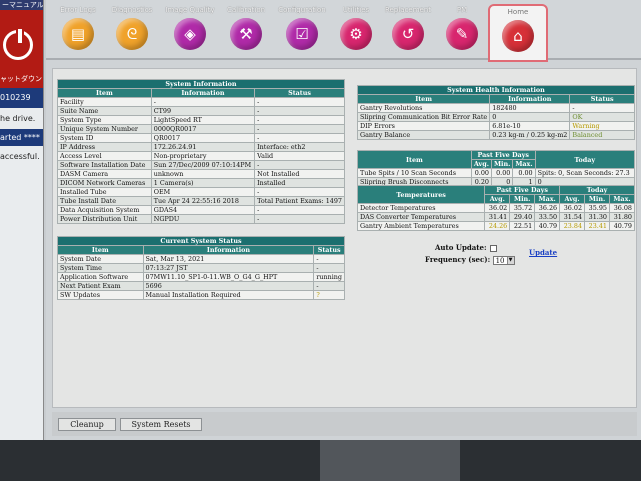 The image size is (641, 481). I want to click on table-cell: QR0017, so click(203, 138).